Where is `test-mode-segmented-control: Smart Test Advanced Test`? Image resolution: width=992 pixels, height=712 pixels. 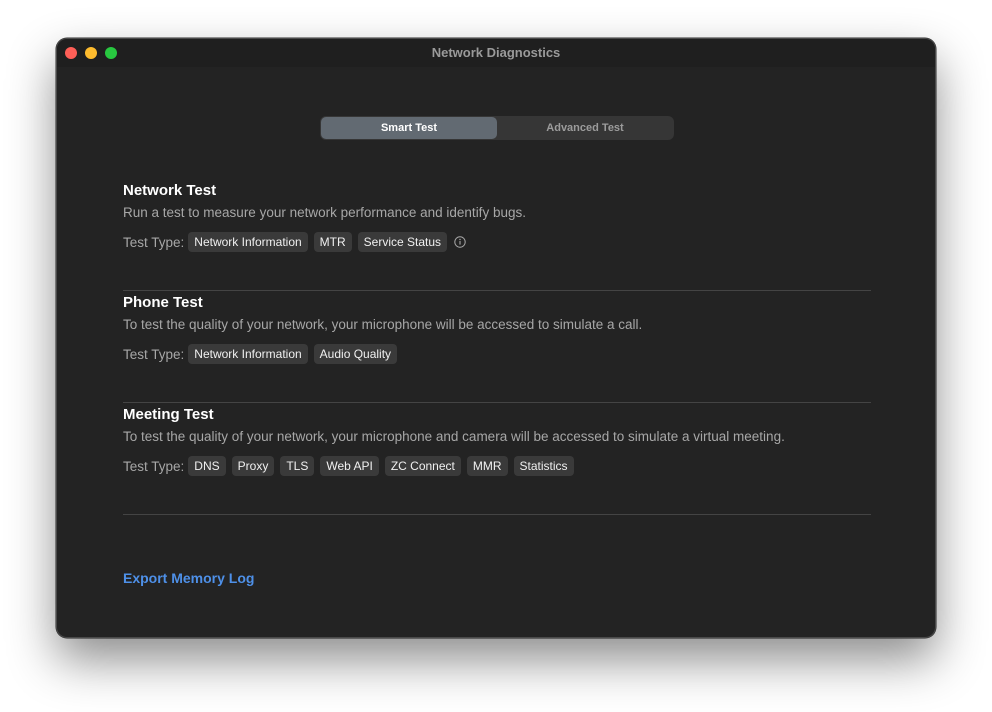 test-mode-segmented-control: Smart Test Advanced Test is located at coordinates (497, 128).